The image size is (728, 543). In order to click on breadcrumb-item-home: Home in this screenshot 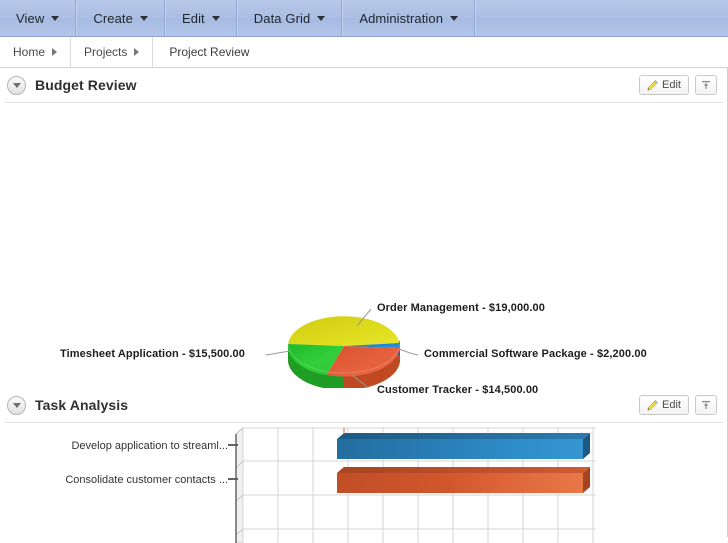, I will do `click(36, 52)`.